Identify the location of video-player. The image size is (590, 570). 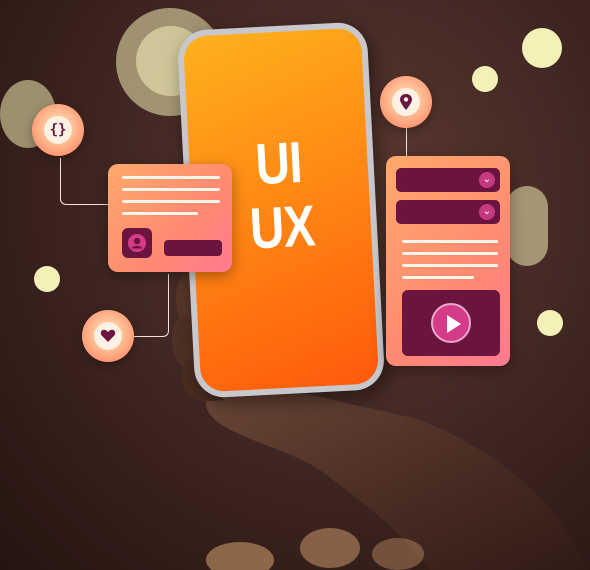
(451, 323).